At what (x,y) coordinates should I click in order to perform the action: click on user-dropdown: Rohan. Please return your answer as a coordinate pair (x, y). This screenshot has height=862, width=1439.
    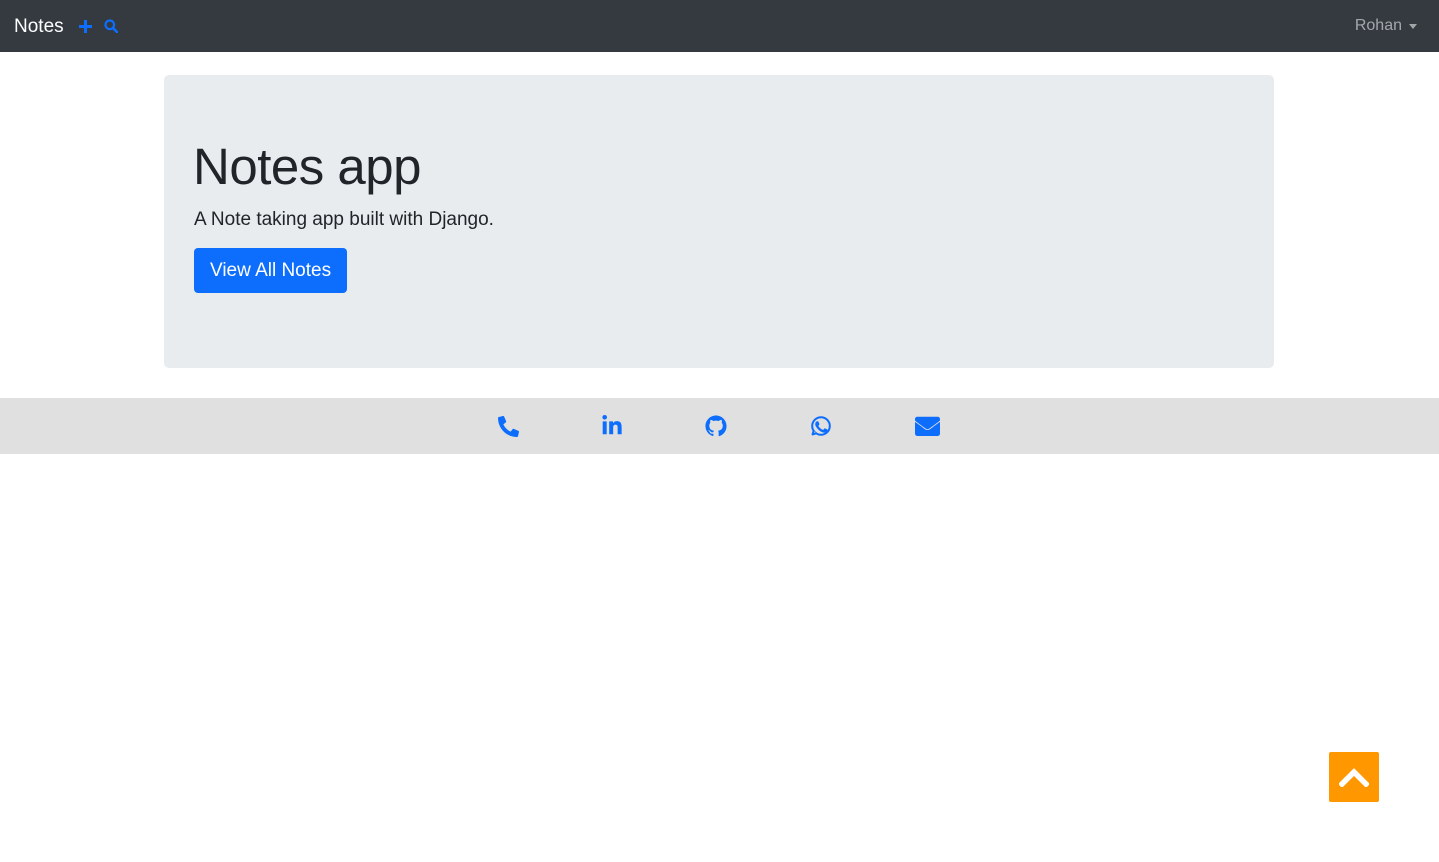
    Looking at the image, I should click on (1386, 26).